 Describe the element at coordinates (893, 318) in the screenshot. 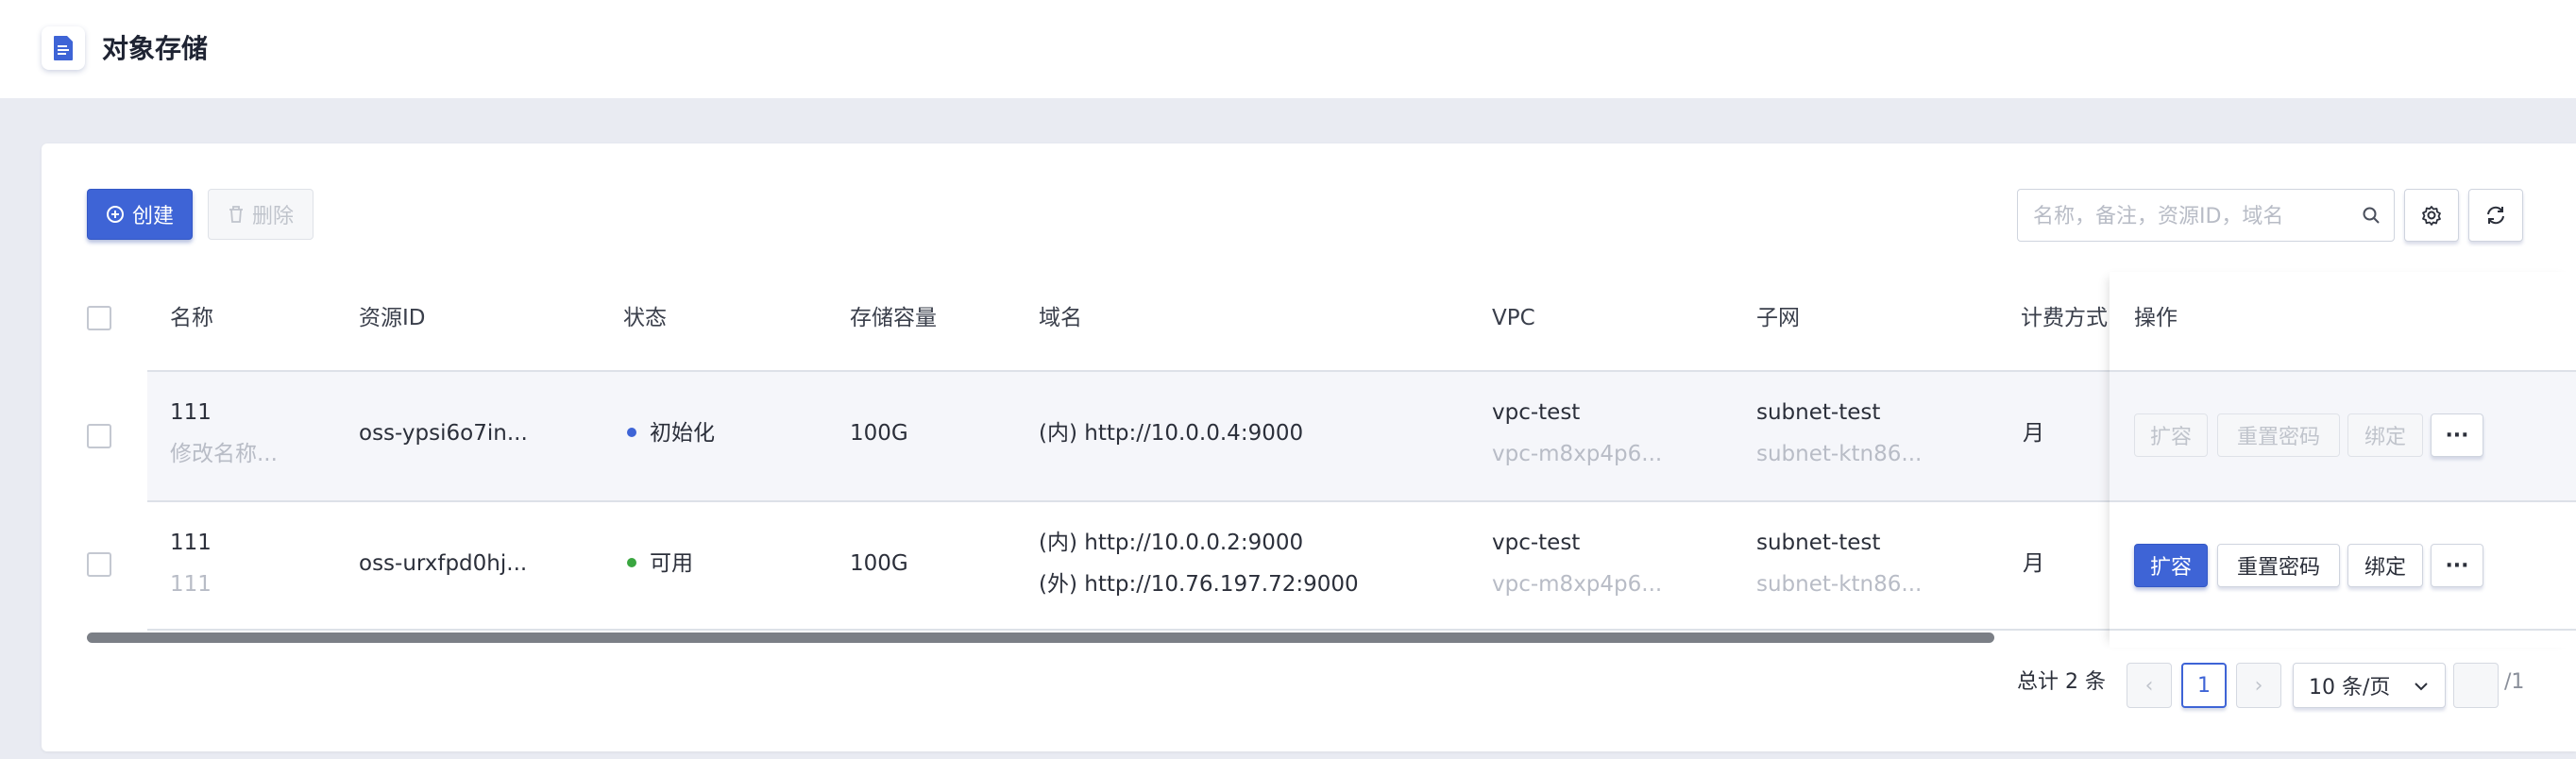

I see `column-header-capacity: 存储容量` at that location.